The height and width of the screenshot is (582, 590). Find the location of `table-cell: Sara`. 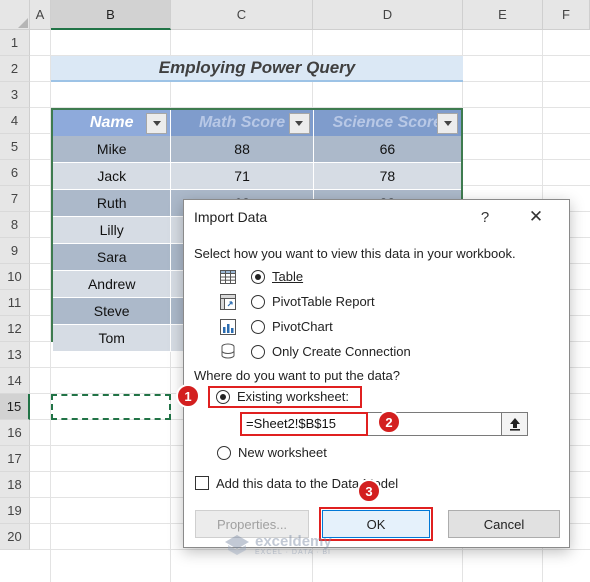

table-cell: Sara is located at coordinates (112, 257).